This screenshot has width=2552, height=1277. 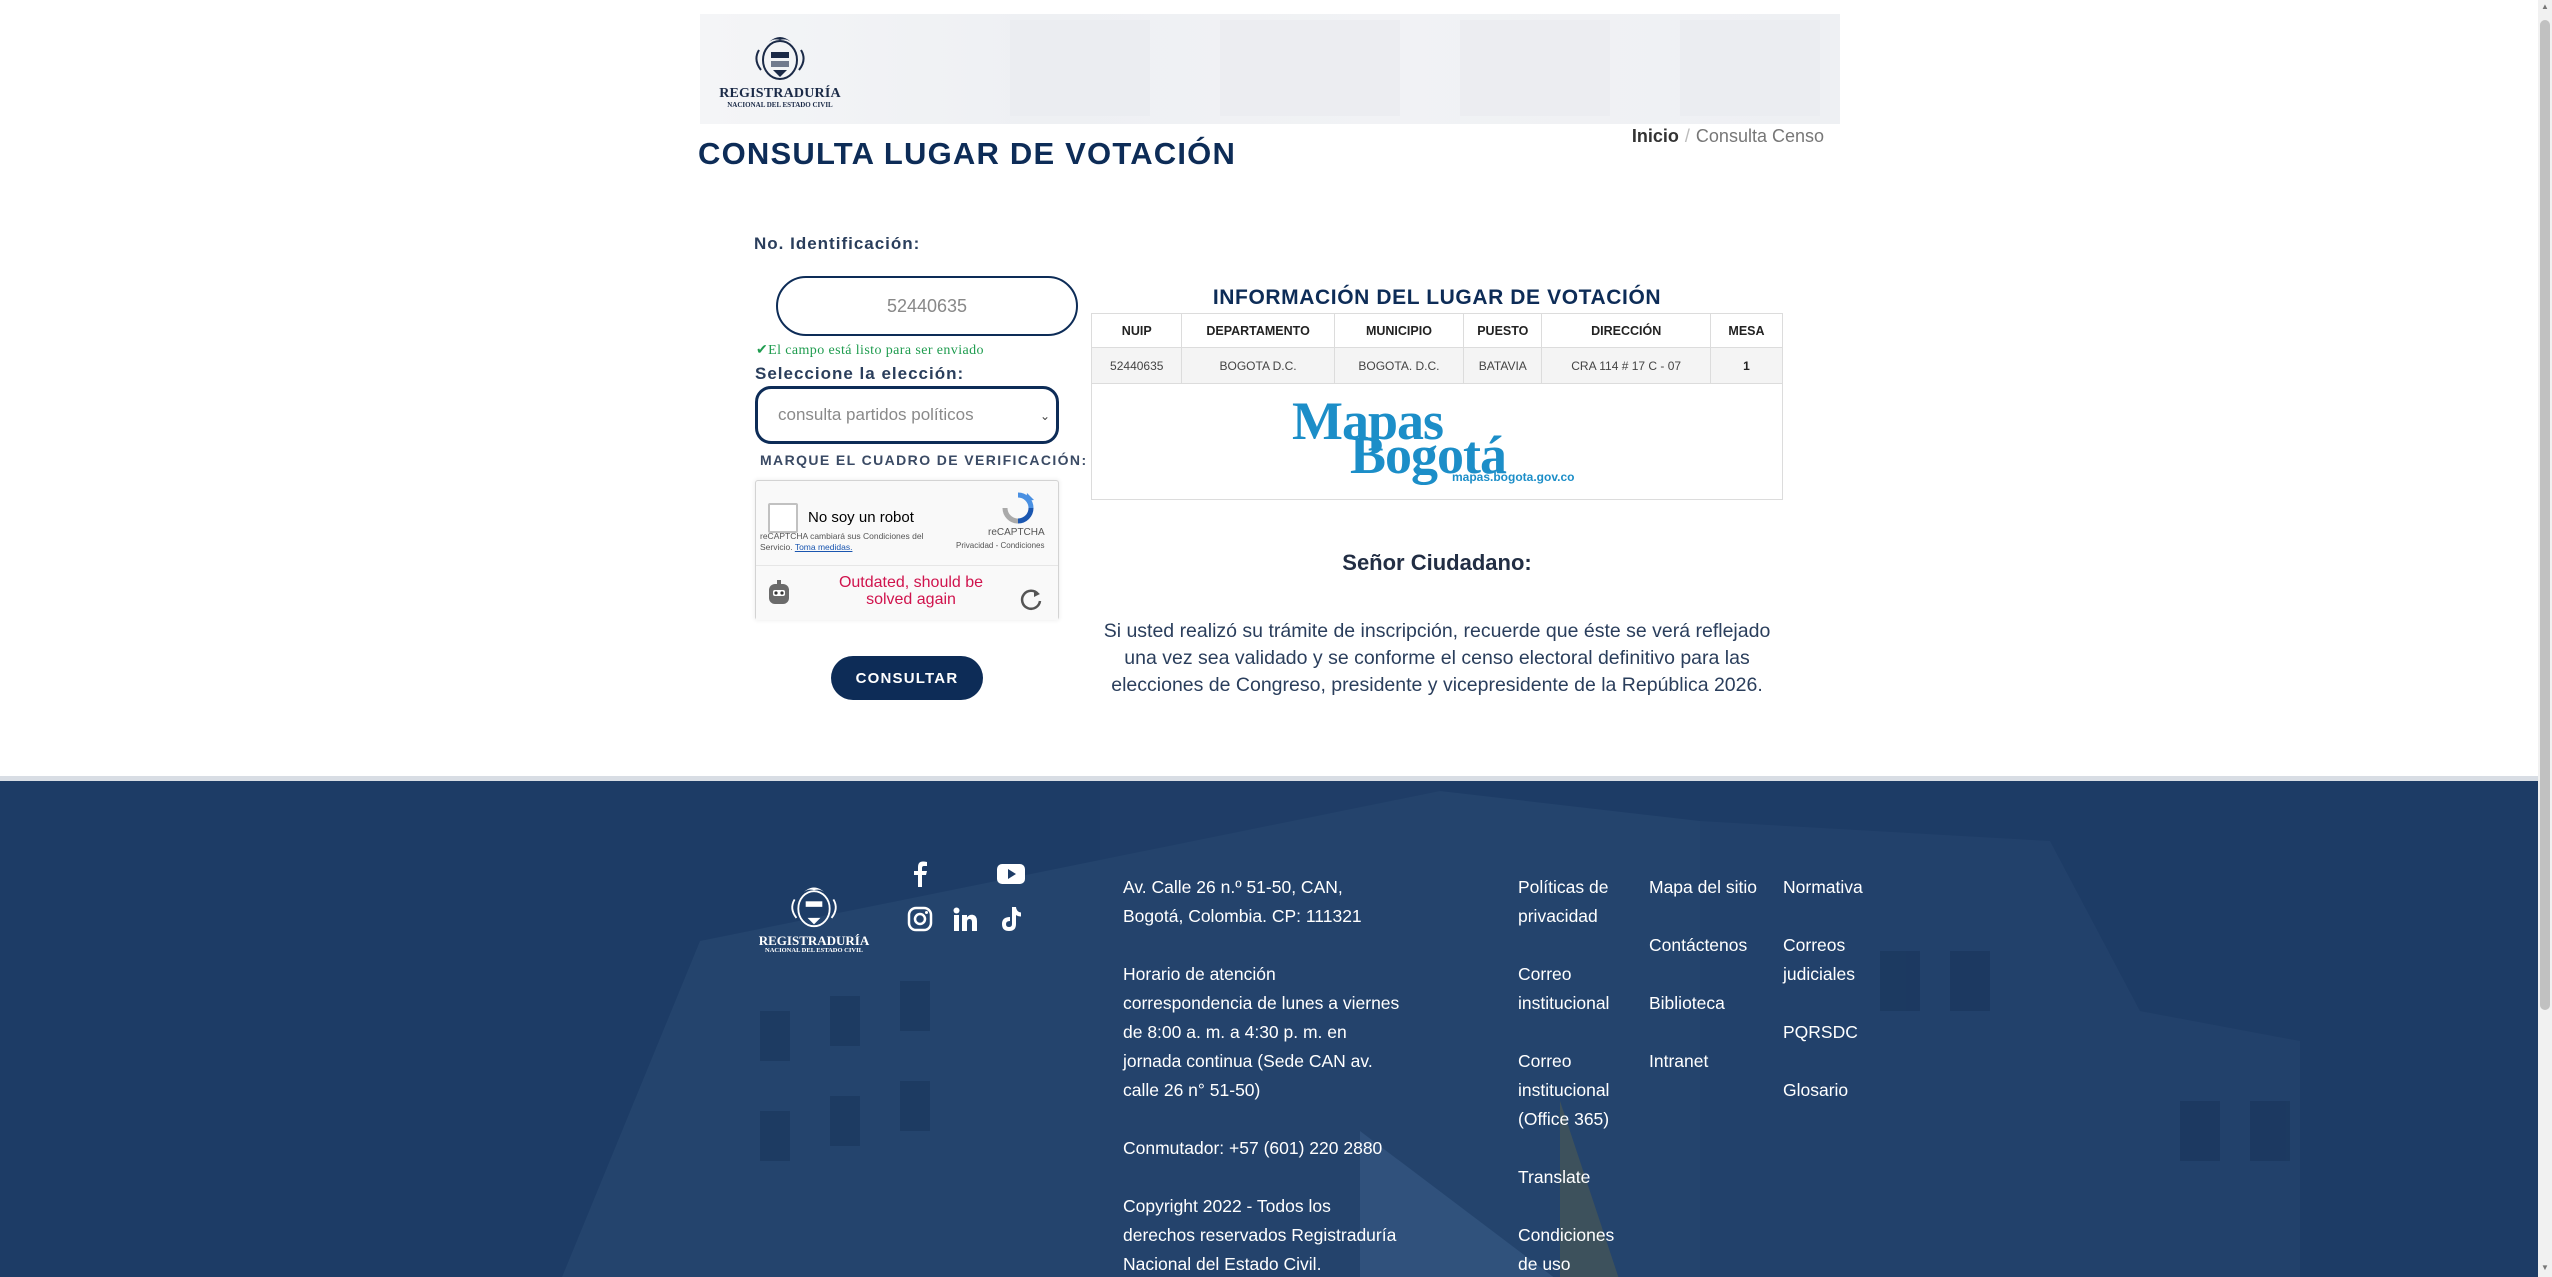 What do you see at coordinates (1136, 365) in the screenshot?
I see `cell-nuip: 52440635` at bounding box center [1136, 365].